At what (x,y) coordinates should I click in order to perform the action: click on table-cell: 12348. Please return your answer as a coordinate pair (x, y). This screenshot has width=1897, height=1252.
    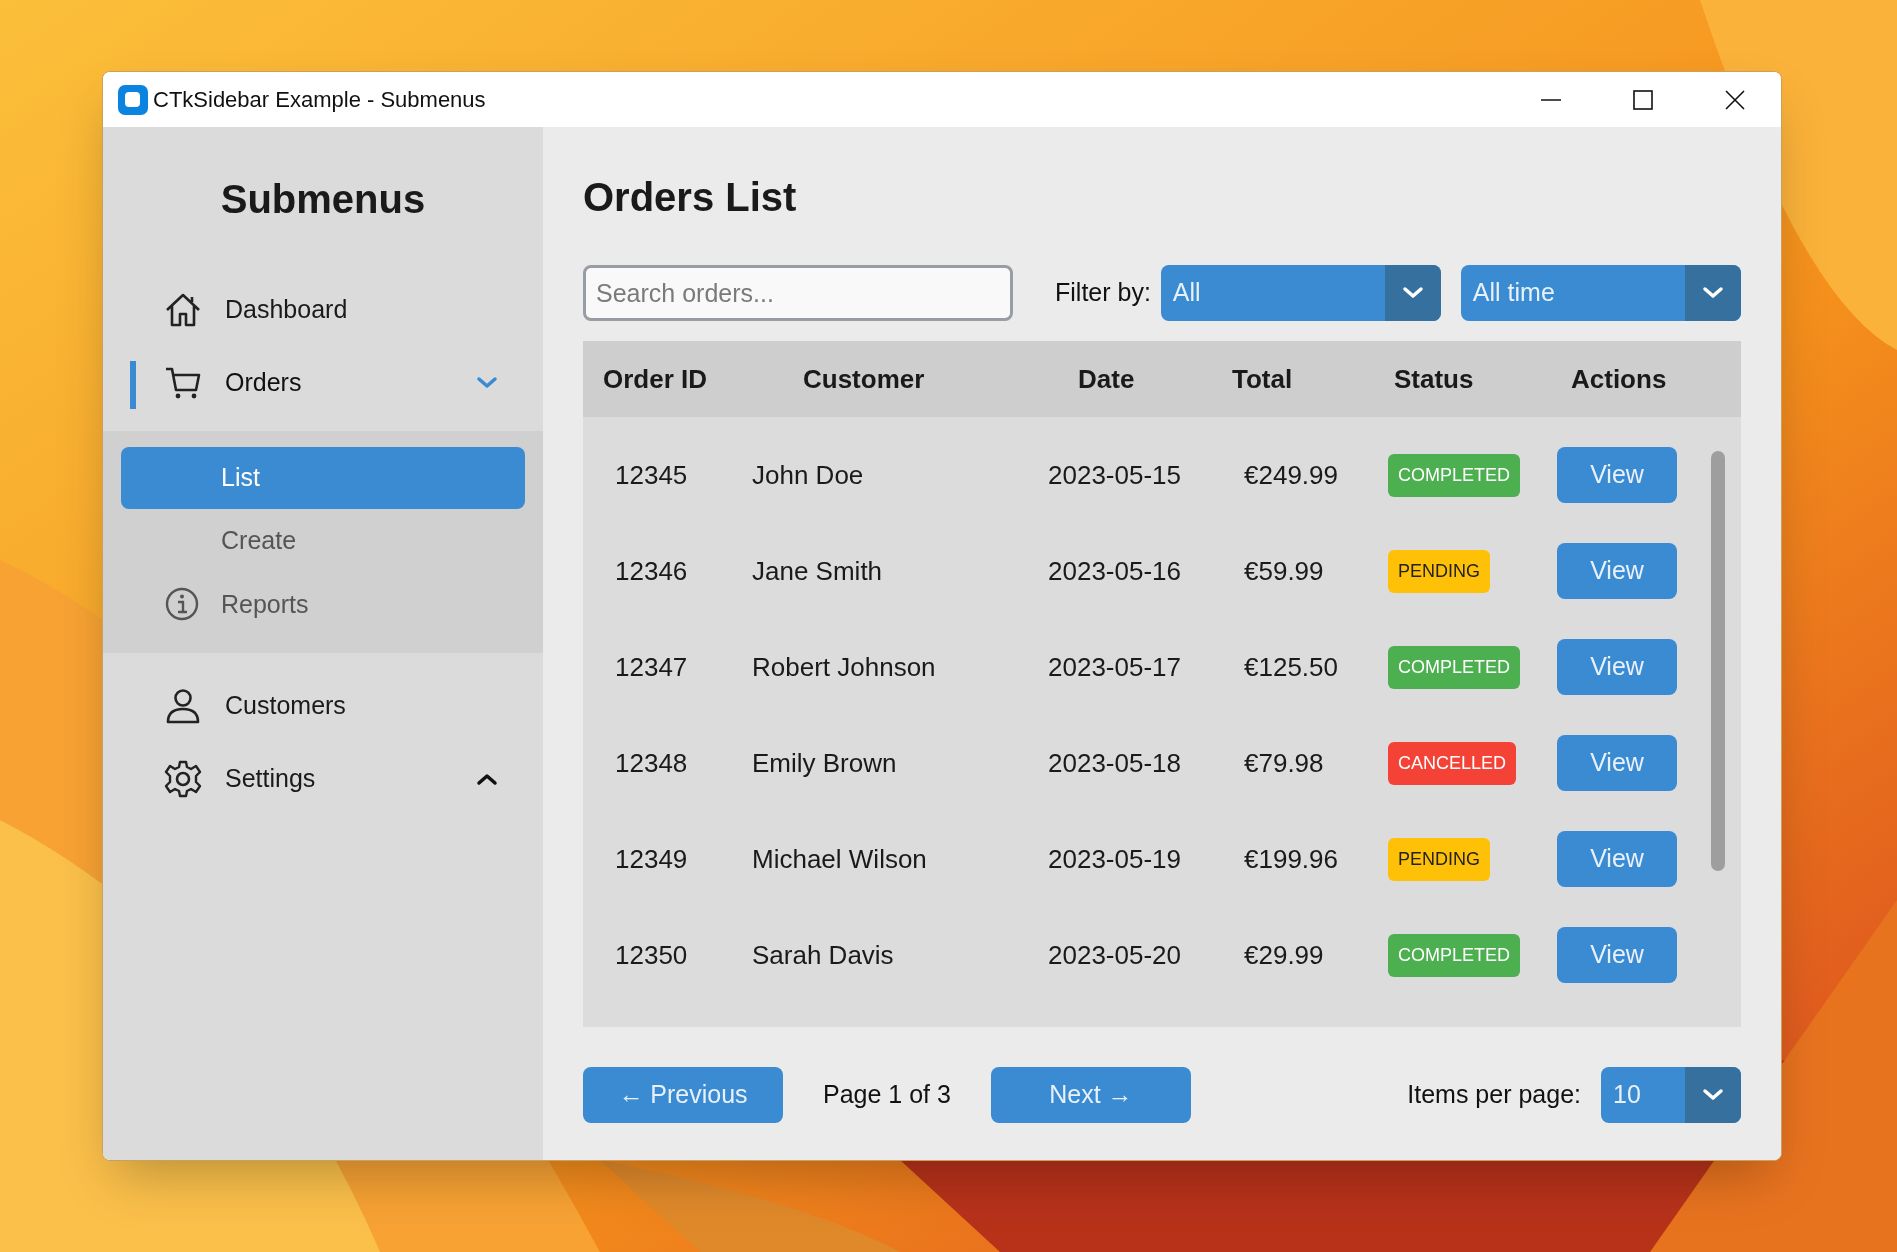
    Looking at the image, I should click on (651, 762).